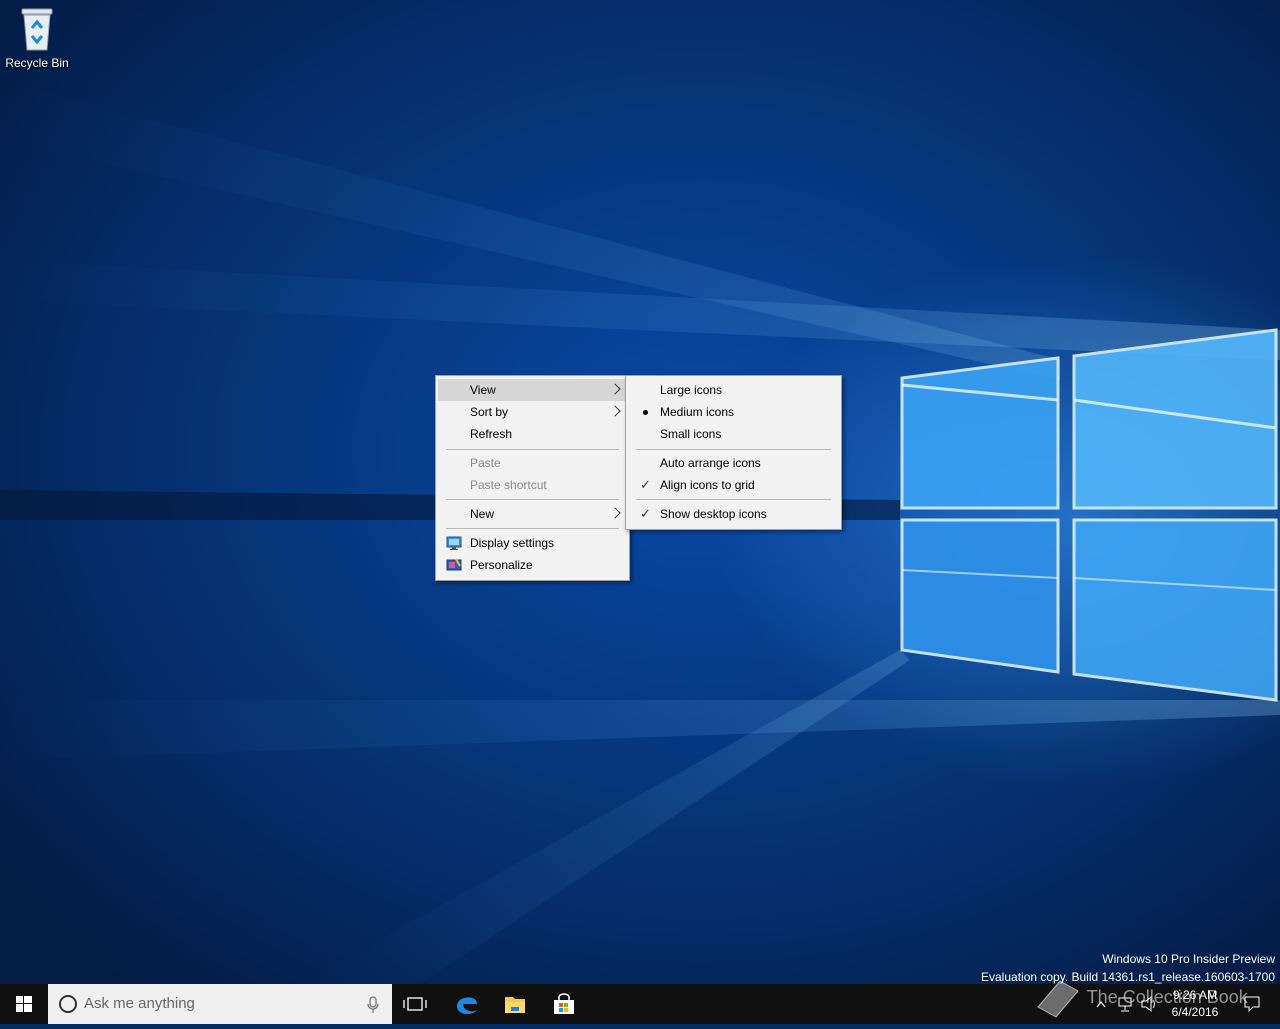 The width and height of the screenshot is (1280, 1029). What do you see at coordinates (713, 514) in the screenshot?
I see `menu-item-label: Show desktop icons` at bounding box center [713, 514].